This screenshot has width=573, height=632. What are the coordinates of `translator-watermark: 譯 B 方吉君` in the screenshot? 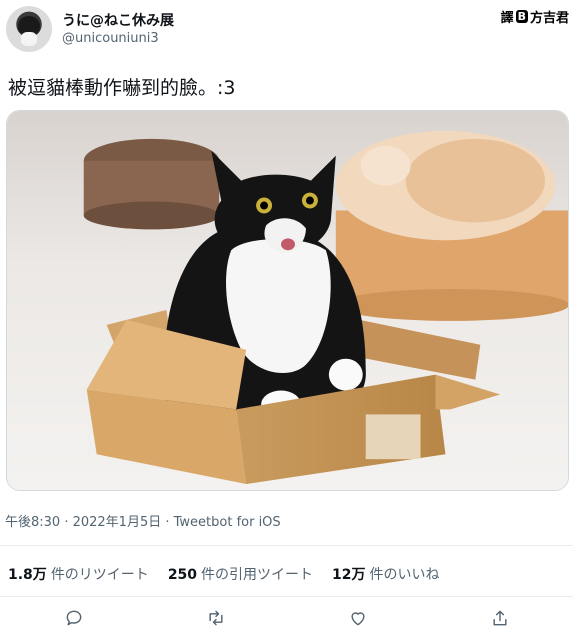 It's located at (535, 16).